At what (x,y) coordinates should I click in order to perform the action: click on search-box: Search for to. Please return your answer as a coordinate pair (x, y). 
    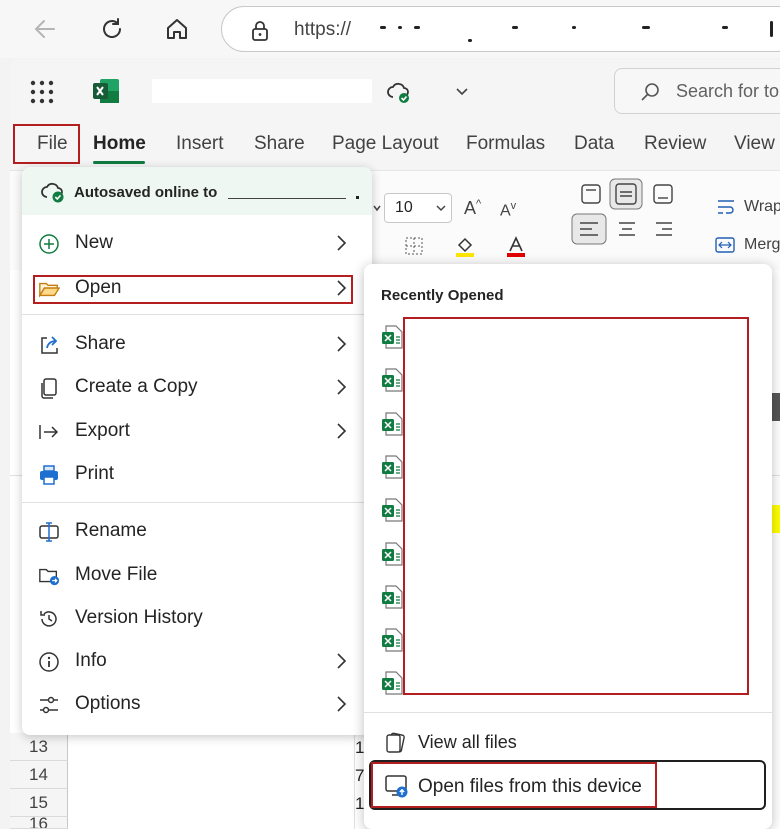
    Looking at the image, I should click on (697, 91).